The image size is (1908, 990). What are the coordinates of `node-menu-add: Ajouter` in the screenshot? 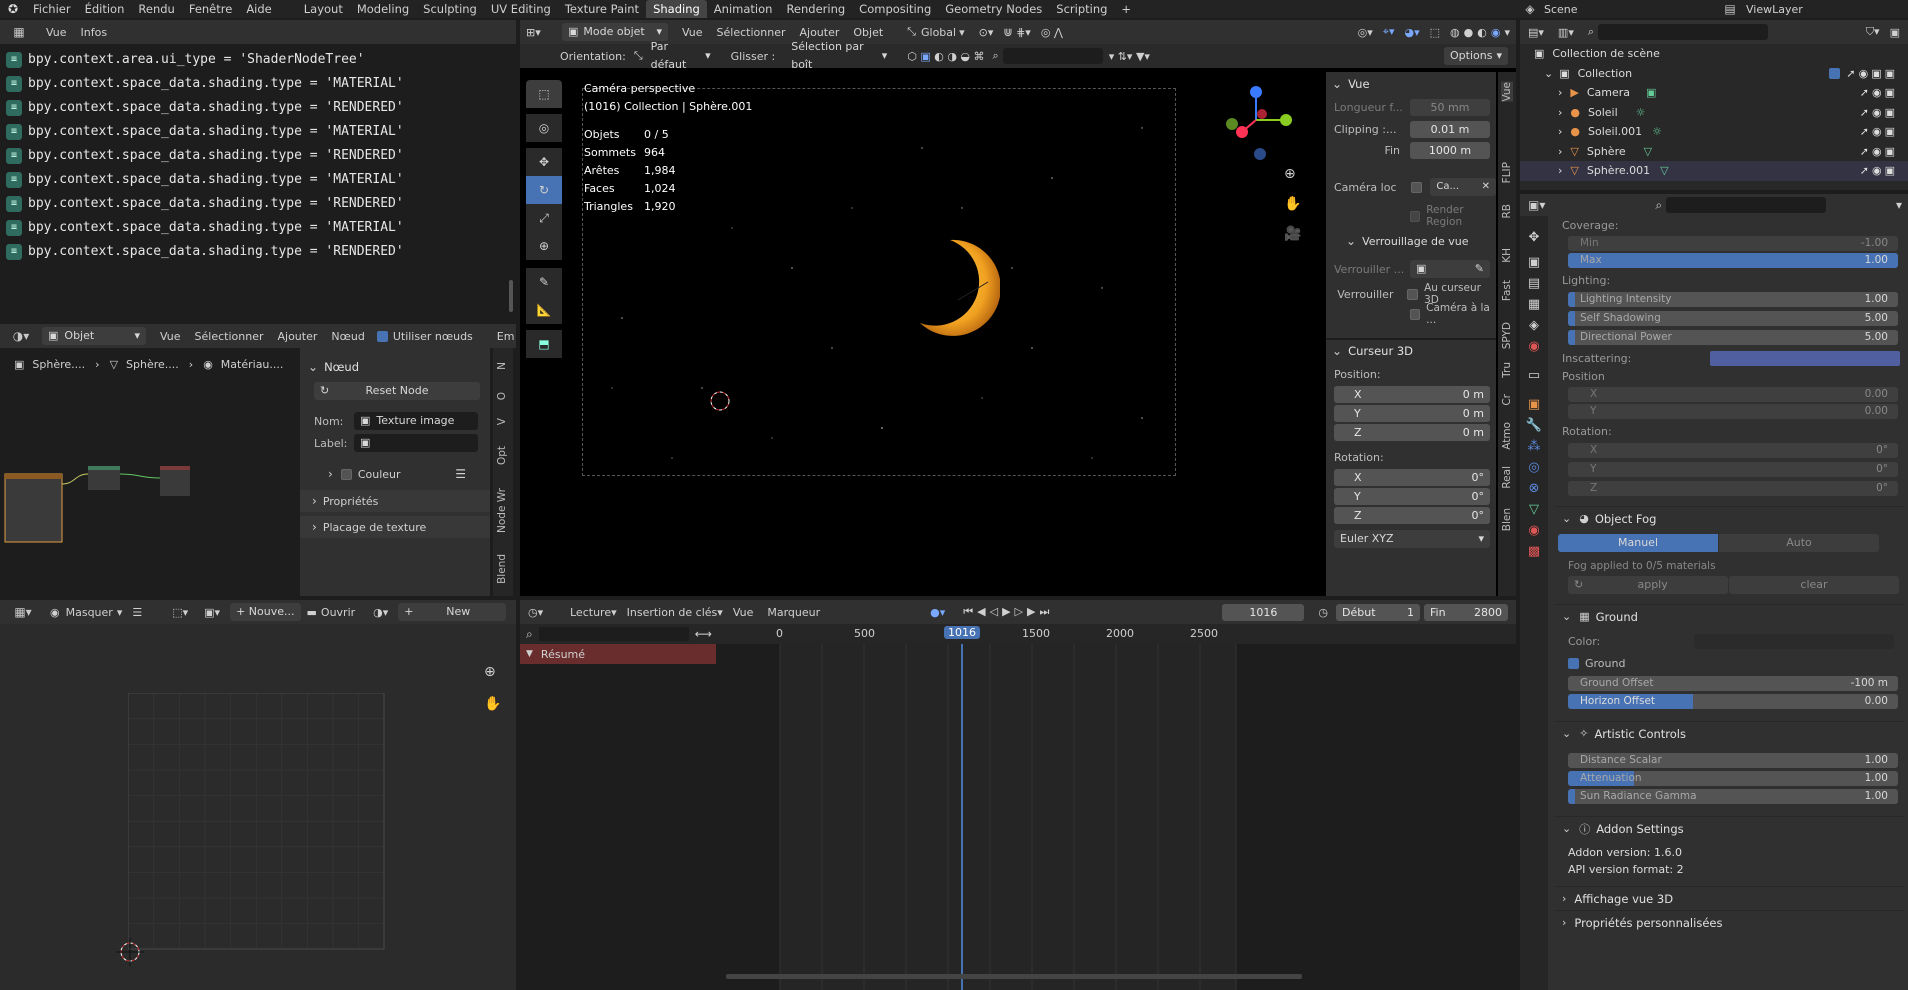 It's located at (298, 336).